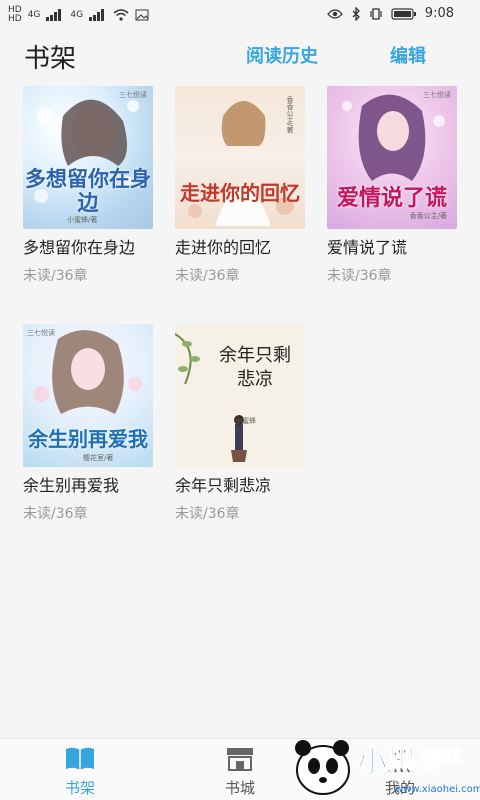 The image size is (480, 800). Describe the element at coordinates (223, 247) in the screenshot. I see `book-title: 走进你的回忆` at that location.